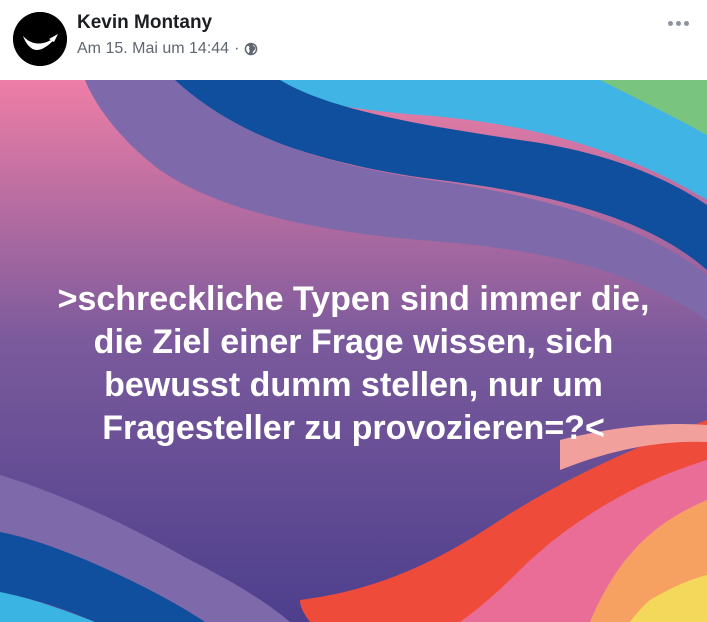 Image resolution: width=707 pixels, height=622 pixels. I want to click on post-meta: Am 15. Mai um 14:44 ·, so click(167, 49).